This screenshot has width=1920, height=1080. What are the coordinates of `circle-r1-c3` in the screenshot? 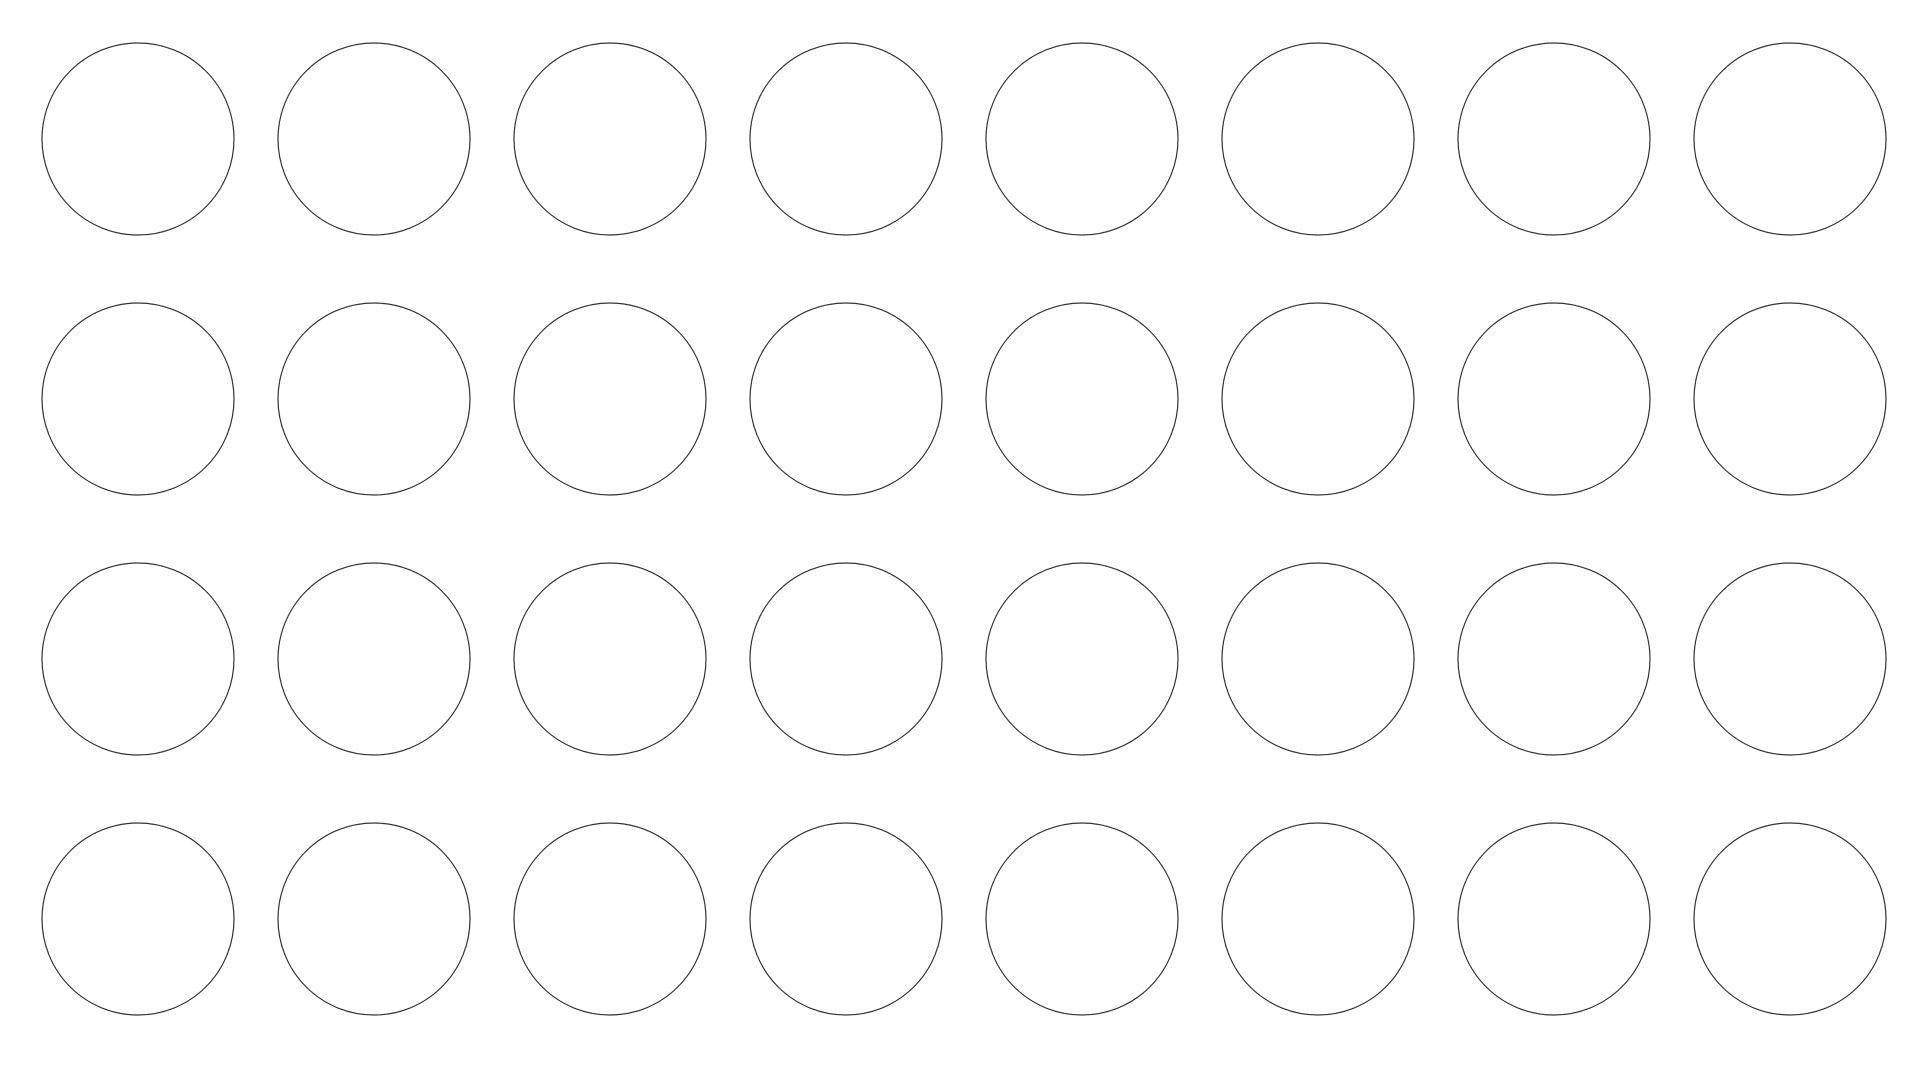 It's located at (610, 139).